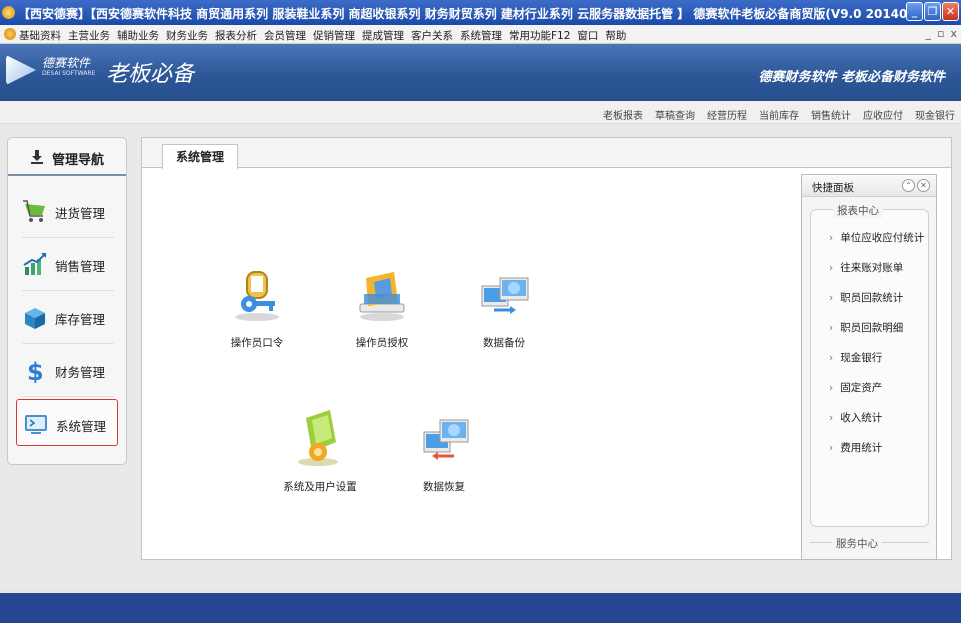 The image size is (961, 623). I want to click on product-title: 老板必备, so click(150, 74).